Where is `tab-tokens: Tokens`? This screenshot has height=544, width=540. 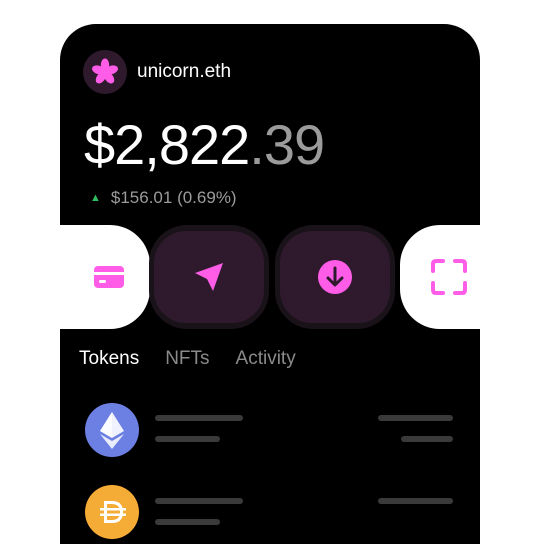
tab-tokens: Tokens is located at coordinates (109, 359).